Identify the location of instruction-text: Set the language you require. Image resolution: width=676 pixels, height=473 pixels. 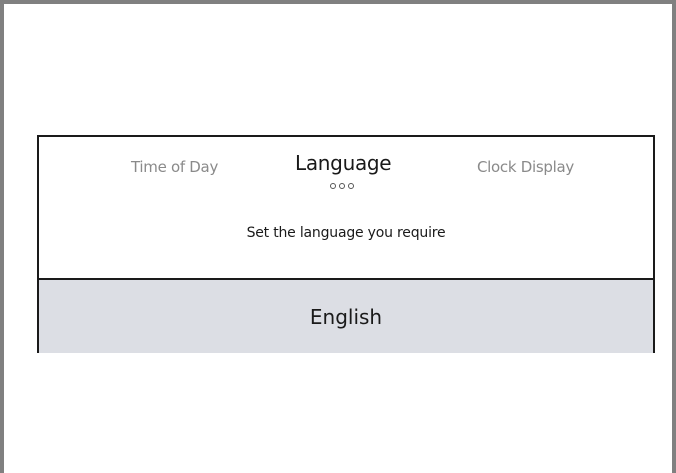
(346, 233).